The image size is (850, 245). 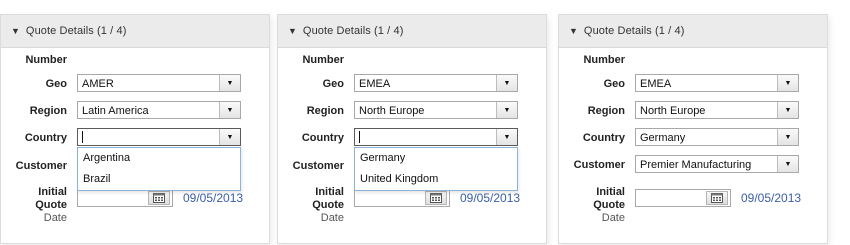 I want to click on customer-select: Premier Manufacturing ▼, so click(x=717, y=164).